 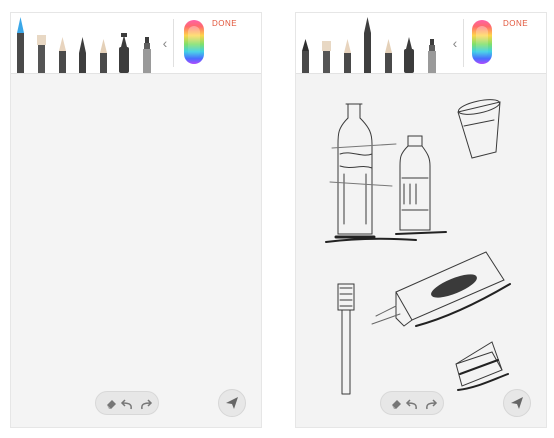 I want to click on sketch-water-bottle, so click(x=371, y=173).